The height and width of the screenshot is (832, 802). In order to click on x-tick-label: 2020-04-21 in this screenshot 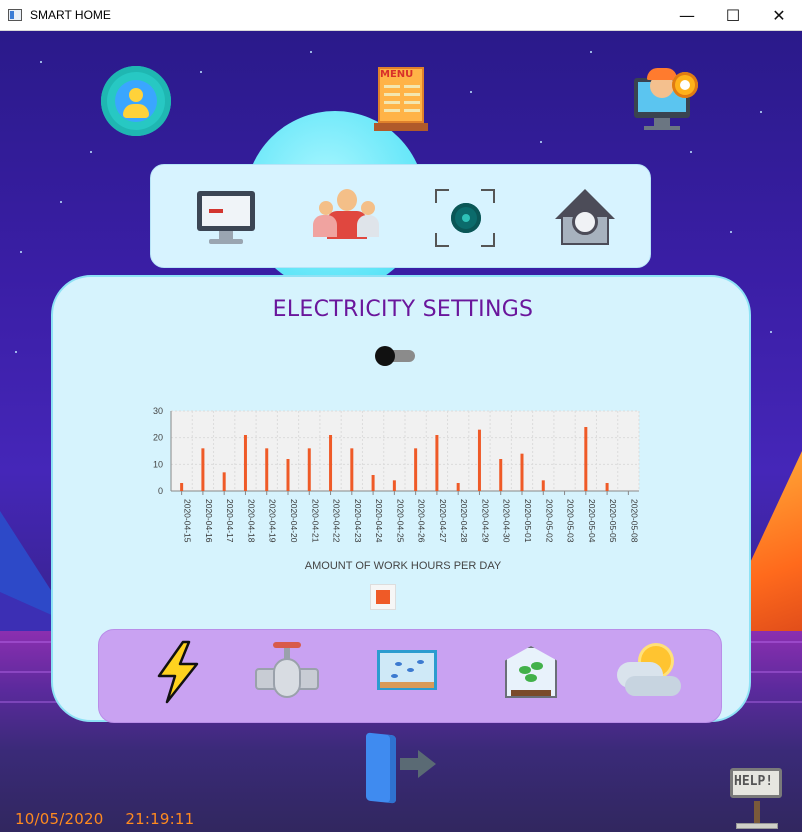, I will do `click(315, 521)`.